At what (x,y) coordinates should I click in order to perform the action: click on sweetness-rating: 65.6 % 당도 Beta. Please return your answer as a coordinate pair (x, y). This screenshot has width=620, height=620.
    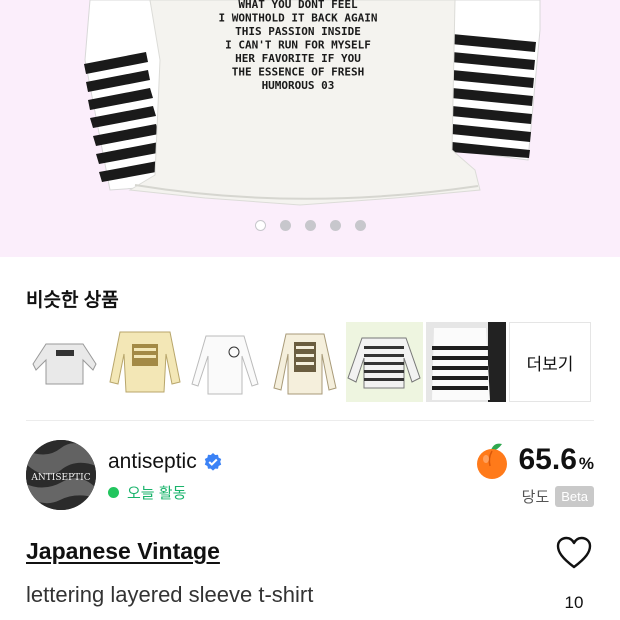
    Looking at the image, I should click on (533, 473).